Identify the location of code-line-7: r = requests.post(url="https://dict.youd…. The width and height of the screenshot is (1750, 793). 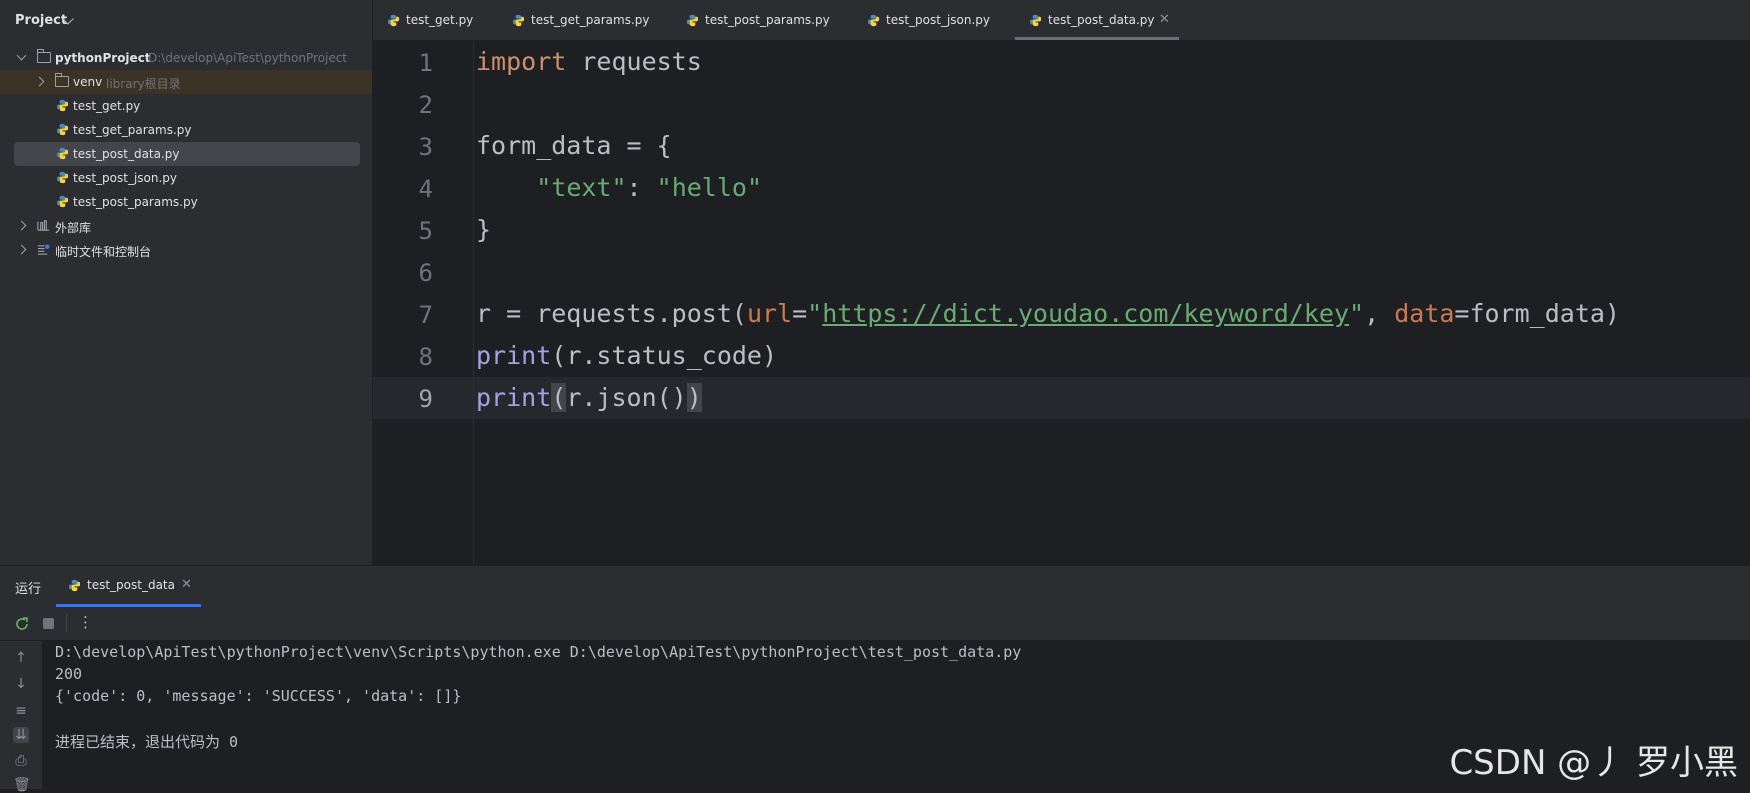
(1048, 313).